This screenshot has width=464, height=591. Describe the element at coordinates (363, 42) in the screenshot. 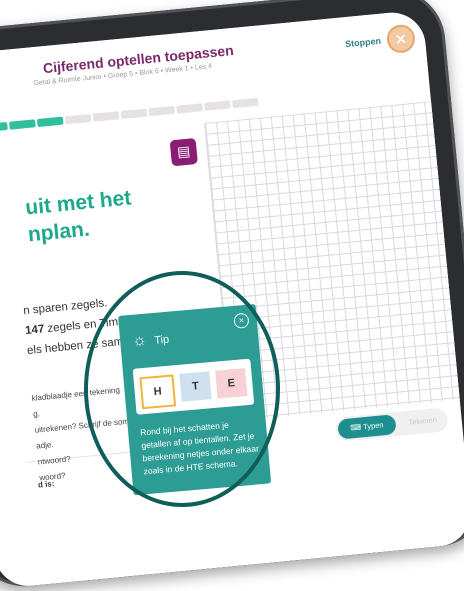

I see `stop-label: Stoppen` at that location.